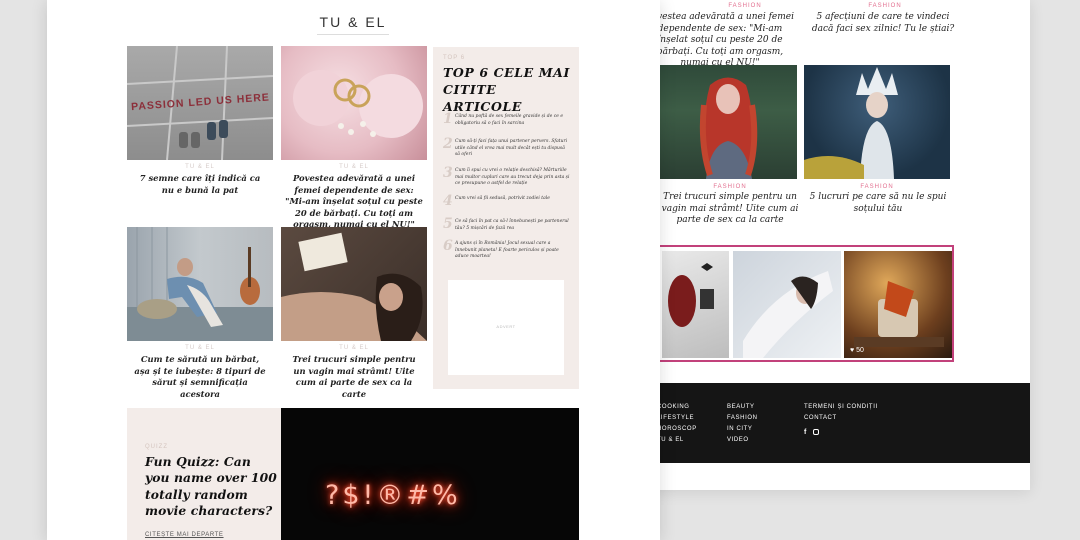 This screenshot has width=1080, height=540. I want to click on rank-number: 2, so click(448, 144).